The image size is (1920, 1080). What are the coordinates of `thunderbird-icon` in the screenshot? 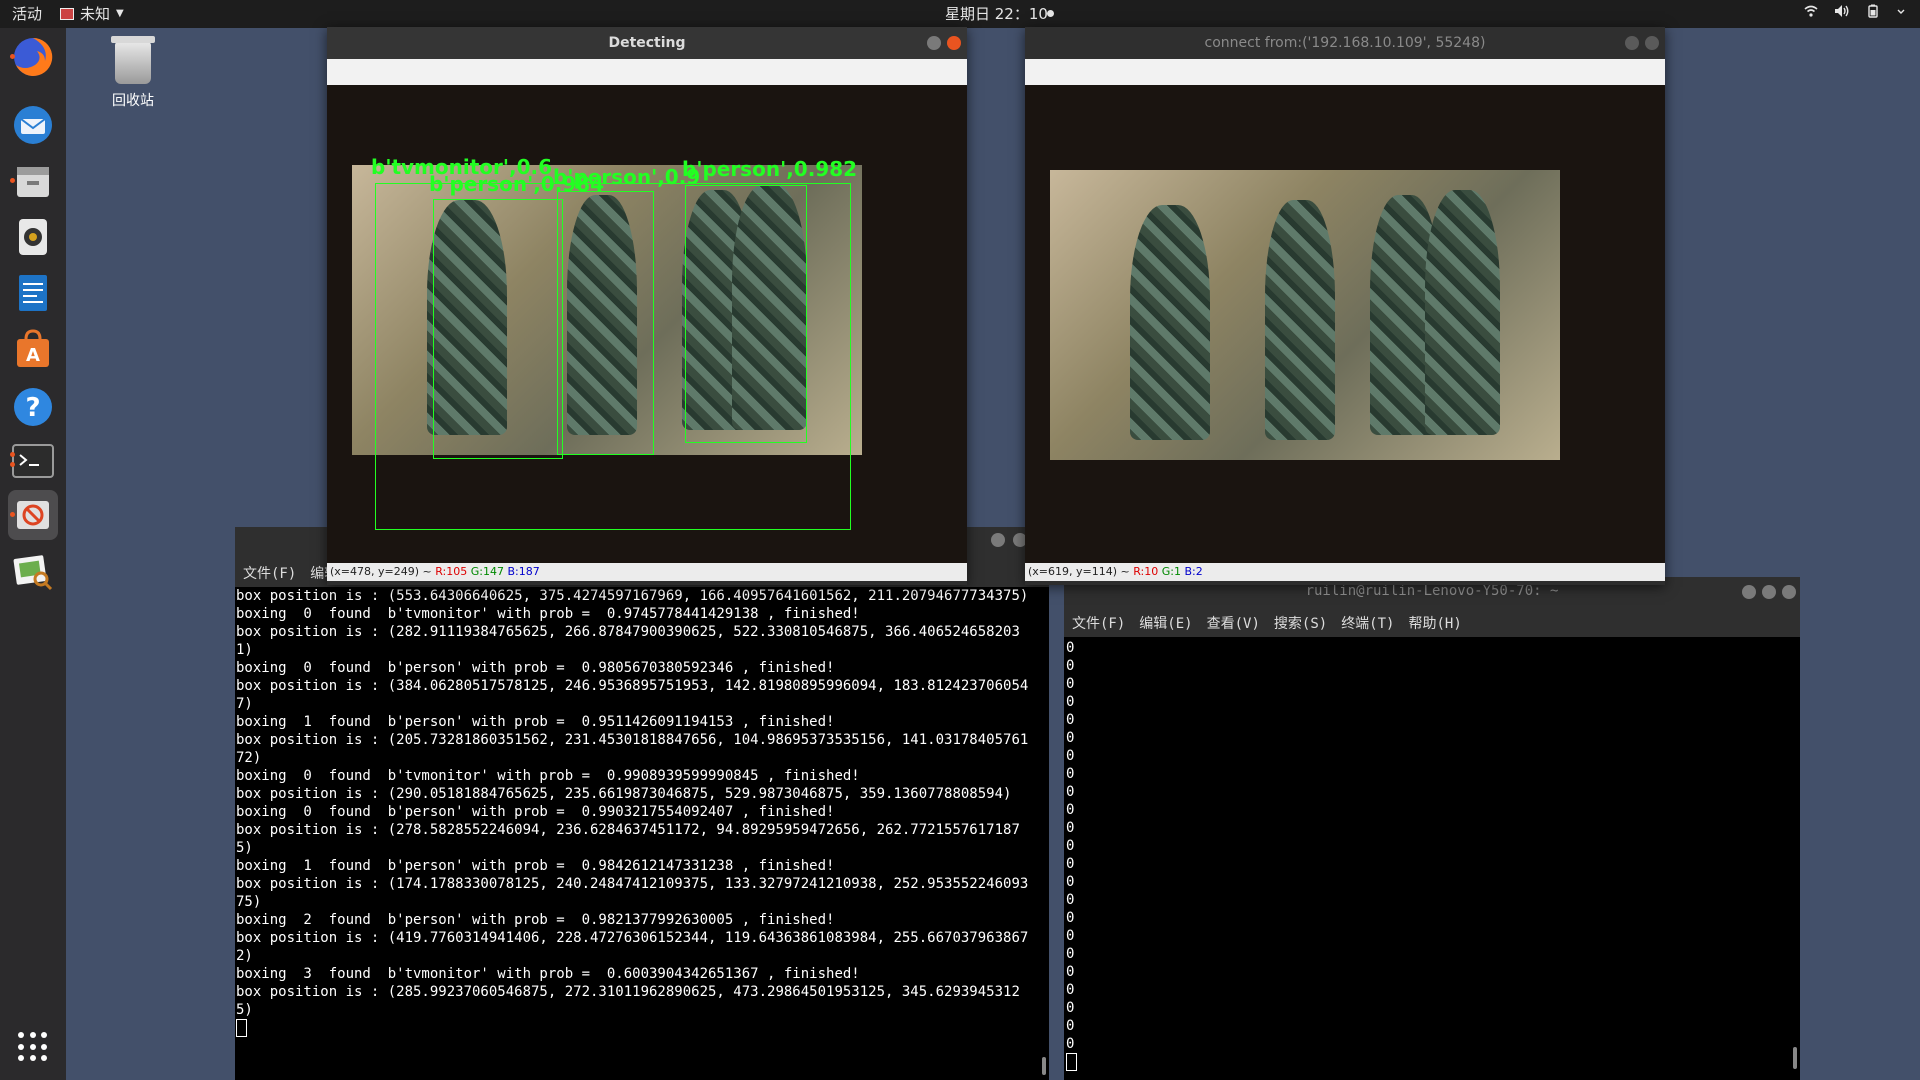 It's located at (33, 125).